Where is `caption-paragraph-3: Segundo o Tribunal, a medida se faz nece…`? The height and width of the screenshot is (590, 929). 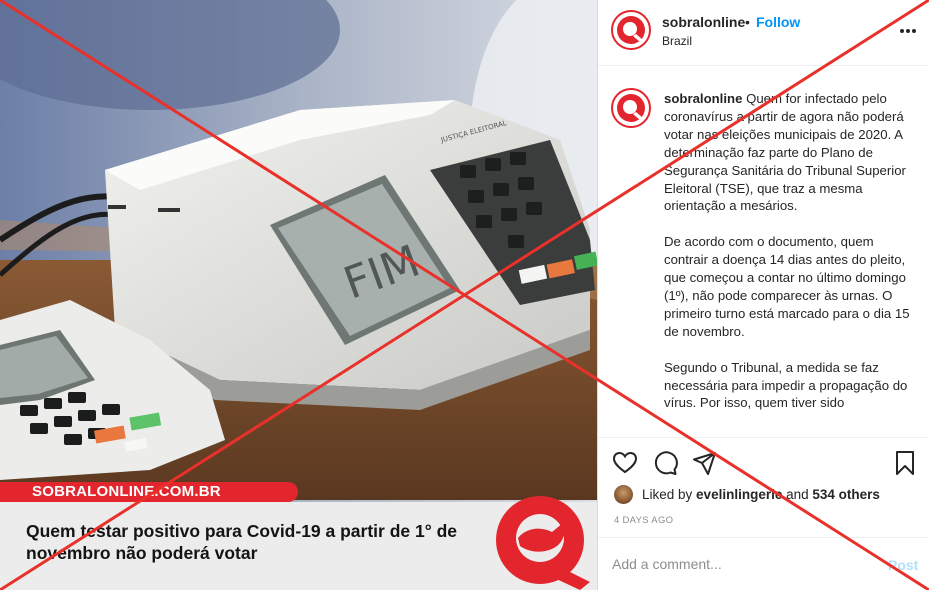
caption-paragraph-3: Segundo o Tribunal, a medida se faz nece… is located at coordinates (788, 385).